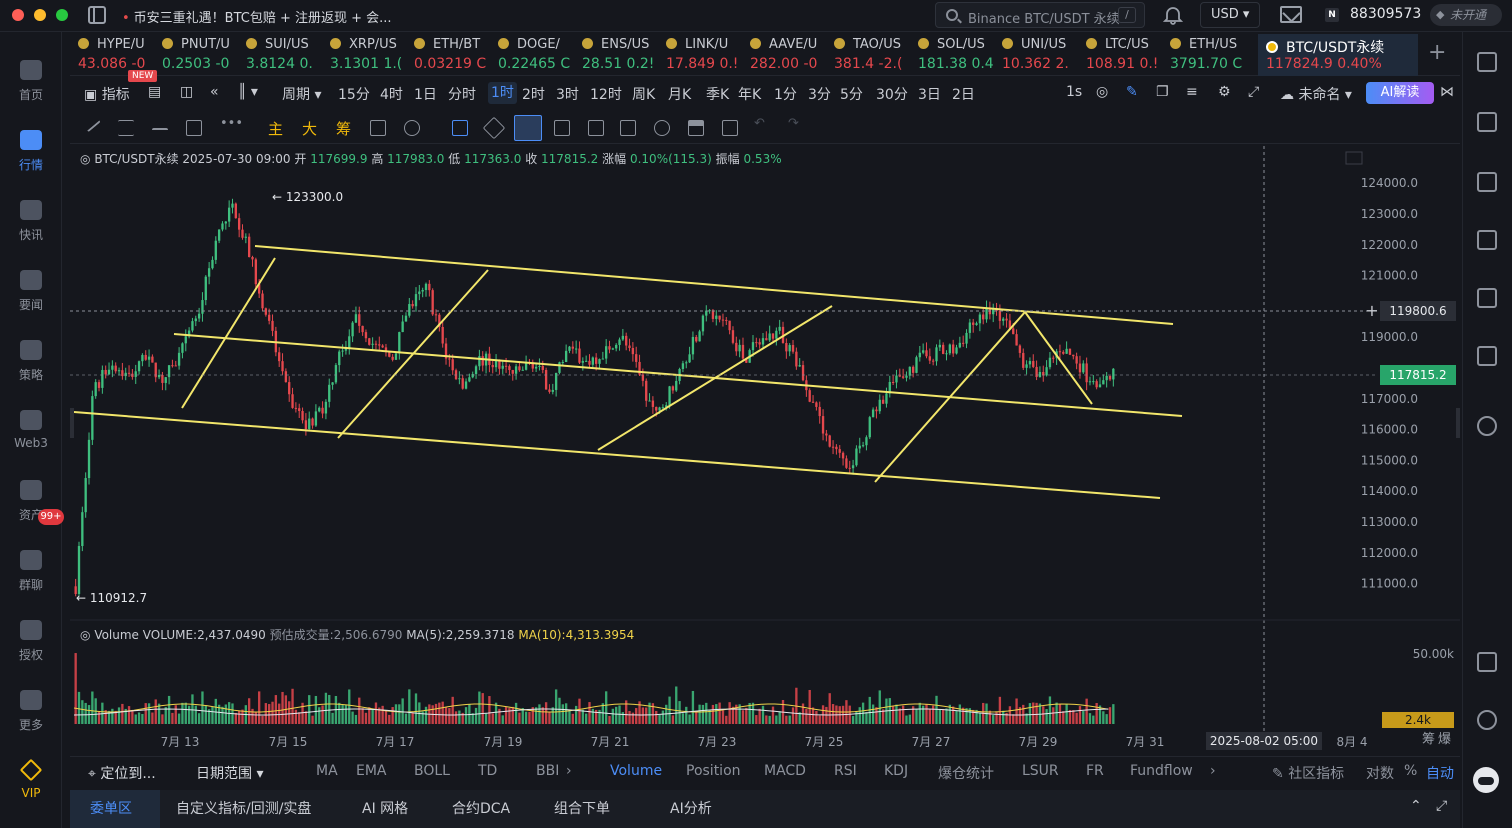  Describe the element at coordinates (31, 440) in the screenshot. I see `nav-item-5: Web3` at that location.